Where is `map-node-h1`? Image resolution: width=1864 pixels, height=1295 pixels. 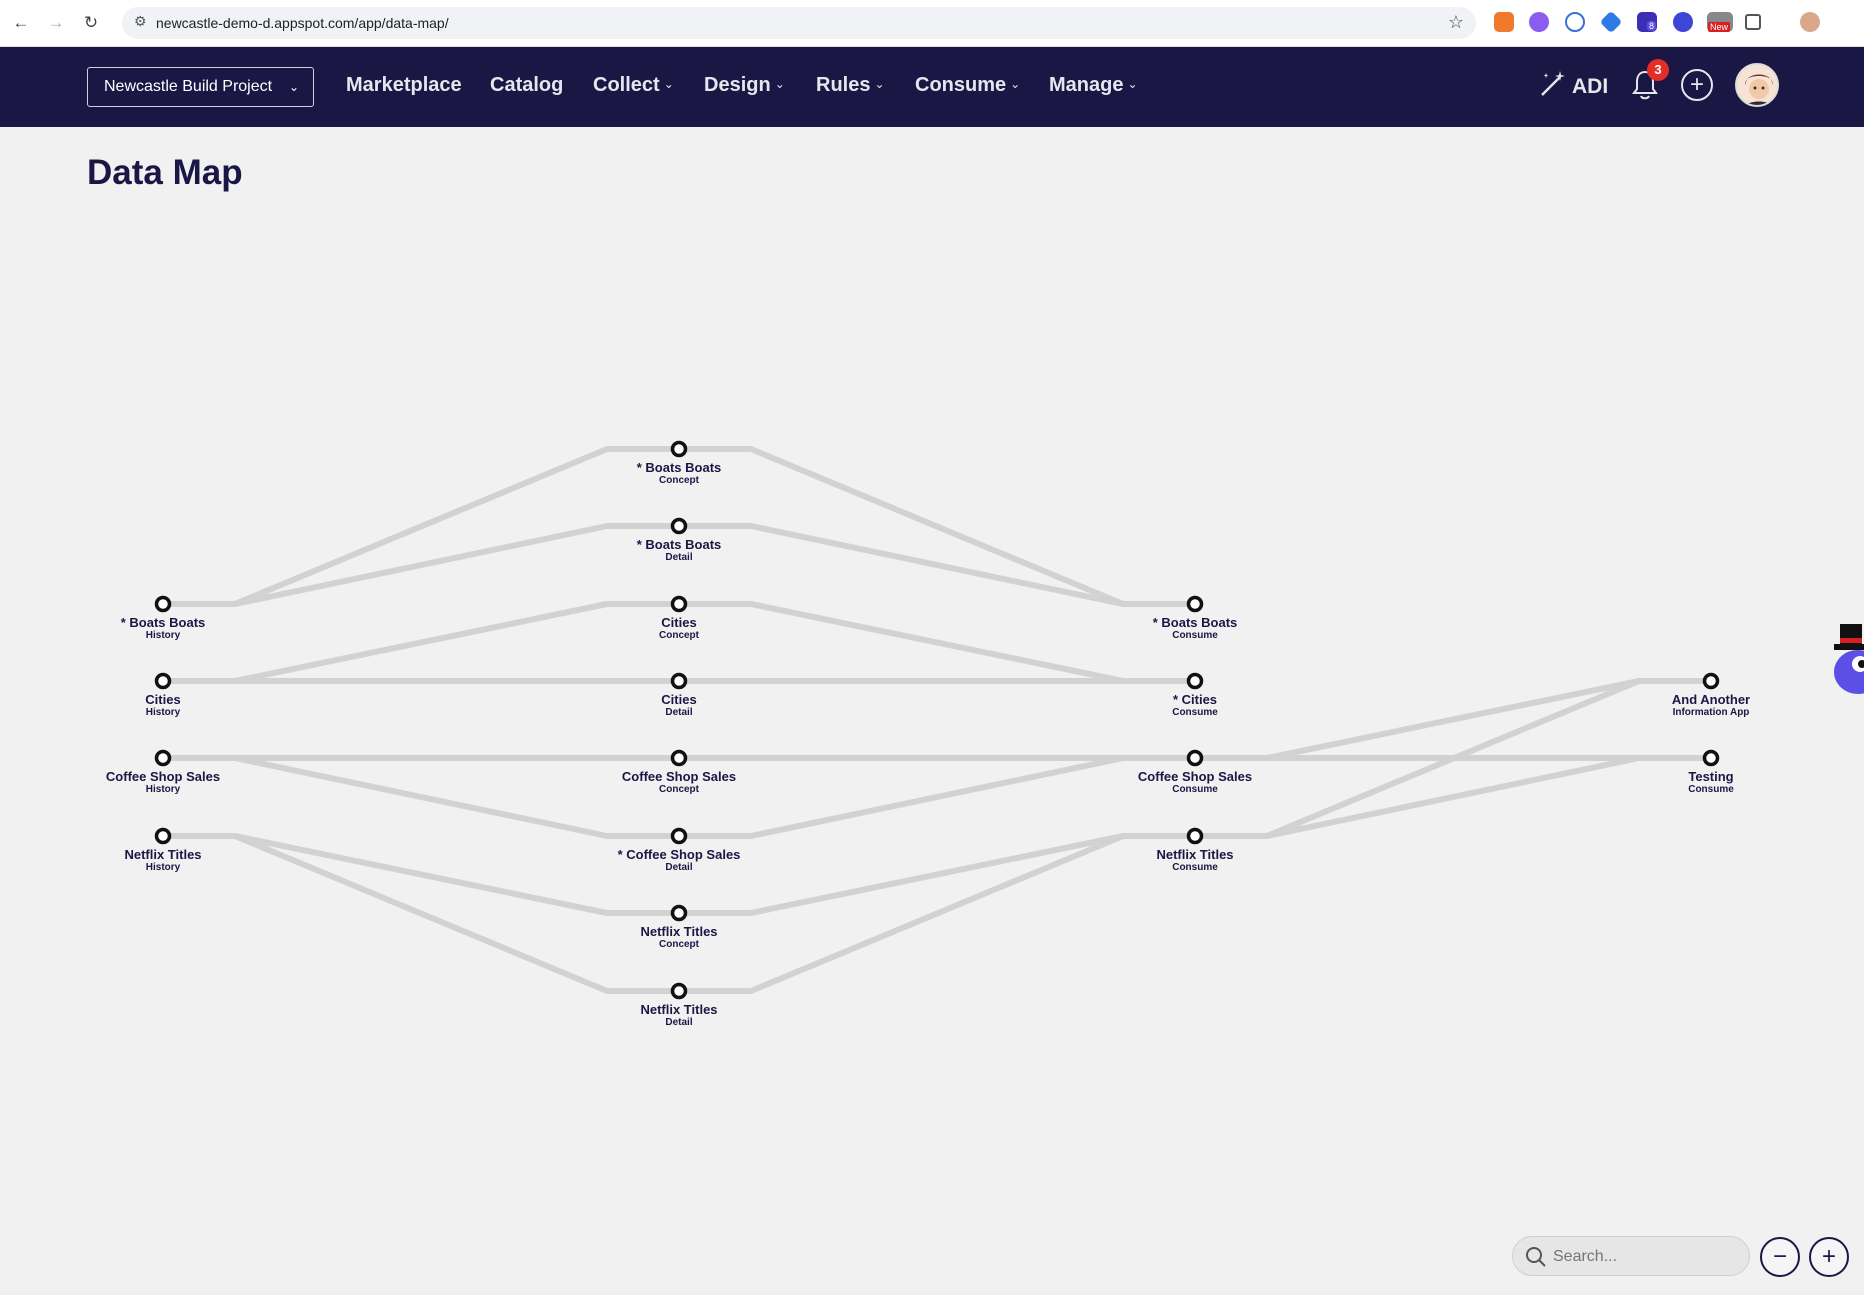 map-node-h1 is located at coordinates (163, 604).